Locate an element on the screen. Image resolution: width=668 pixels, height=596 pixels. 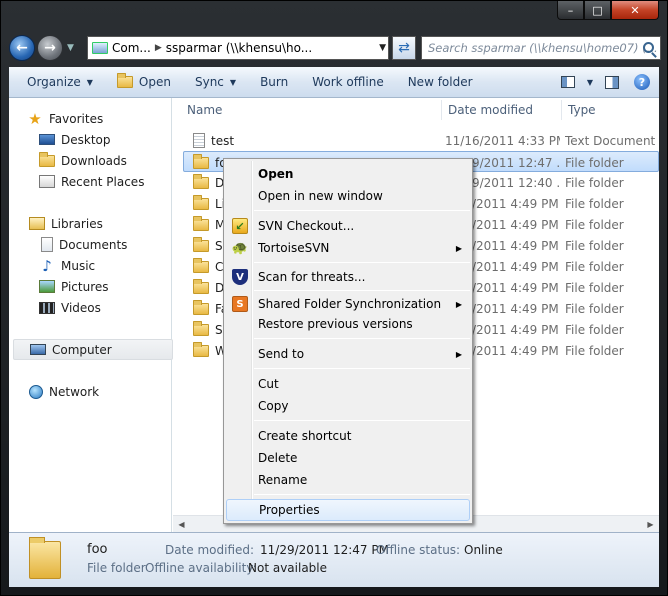
scroll-left-icon: ◀ is located at coordinates (181, 524).